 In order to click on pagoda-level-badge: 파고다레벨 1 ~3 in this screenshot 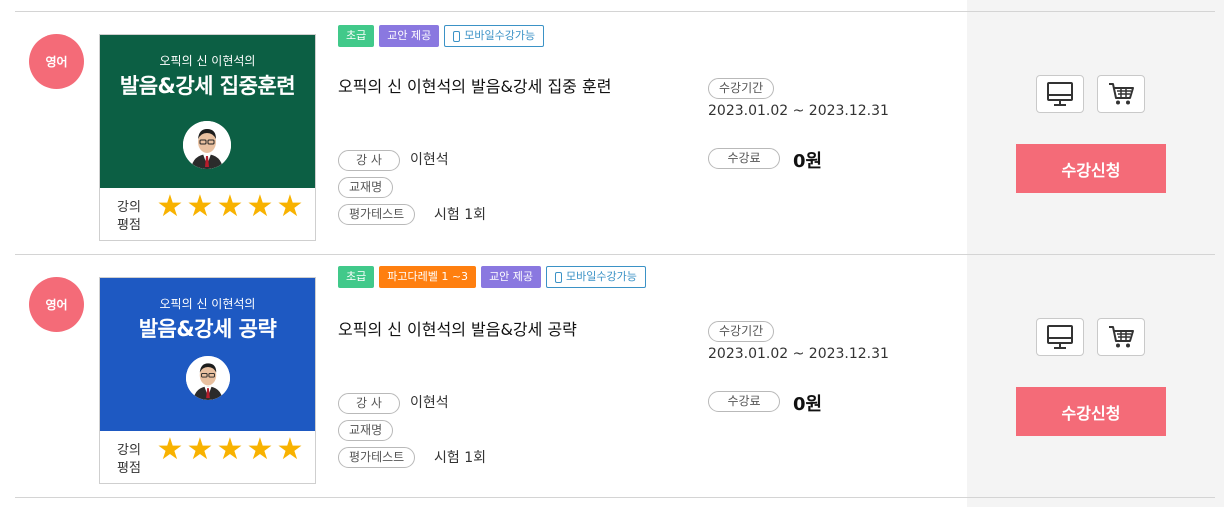, I will do `click(428, 277)`.